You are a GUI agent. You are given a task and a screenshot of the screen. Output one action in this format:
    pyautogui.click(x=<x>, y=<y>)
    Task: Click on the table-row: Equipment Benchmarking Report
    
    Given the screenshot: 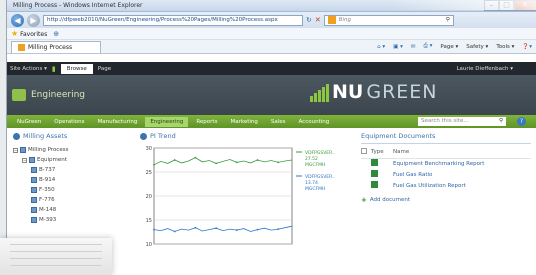 What is the action you would take?
    pyautogui.click(x=446, y=163)
    